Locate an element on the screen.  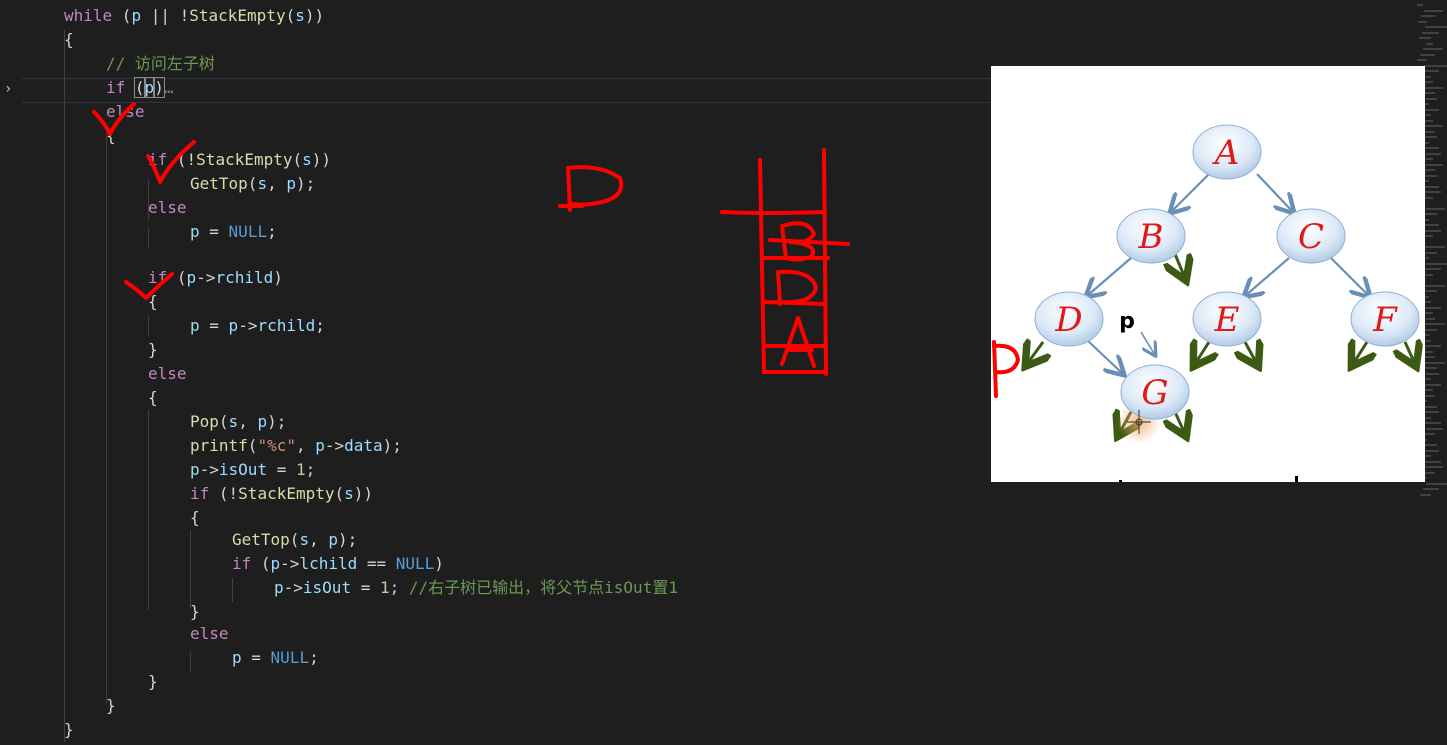
code-line: if (p->lchild == NULL) is located at coordinates (338, 564).